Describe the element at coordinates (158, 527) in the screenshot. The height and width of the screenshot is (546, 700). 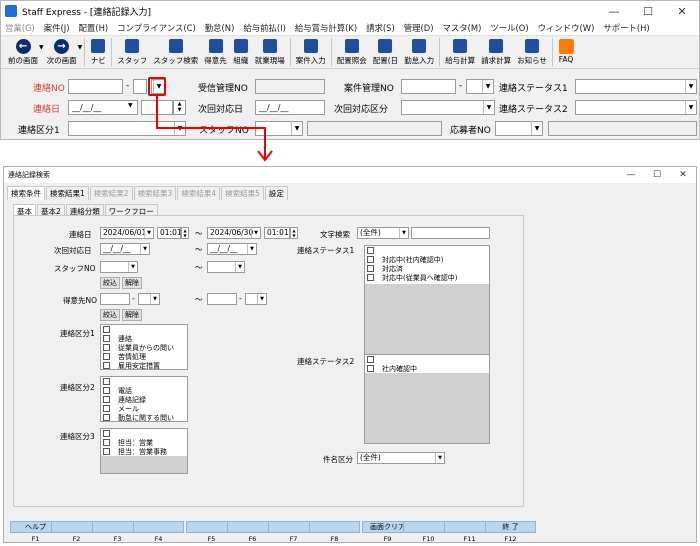
I see `f4-button` at that location.